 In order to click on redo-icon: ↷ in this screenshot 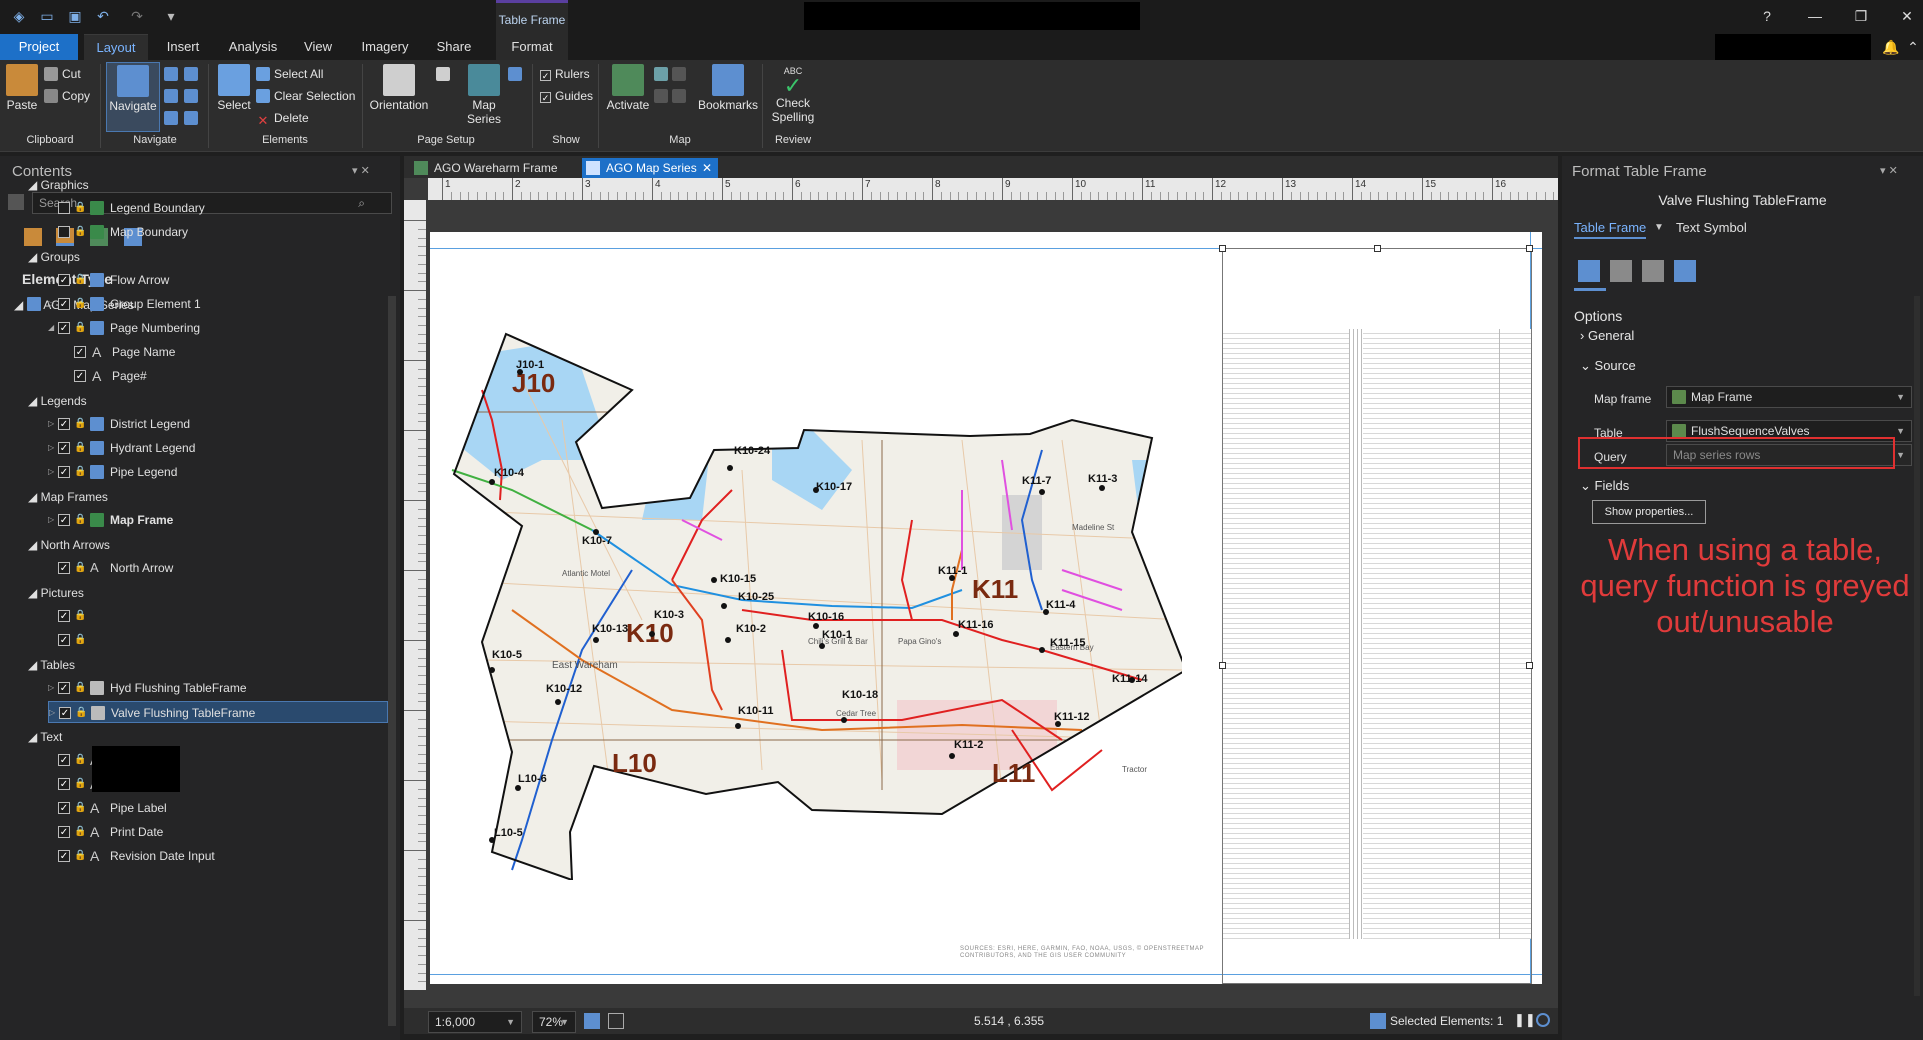, I will do `click(137, 16)`.